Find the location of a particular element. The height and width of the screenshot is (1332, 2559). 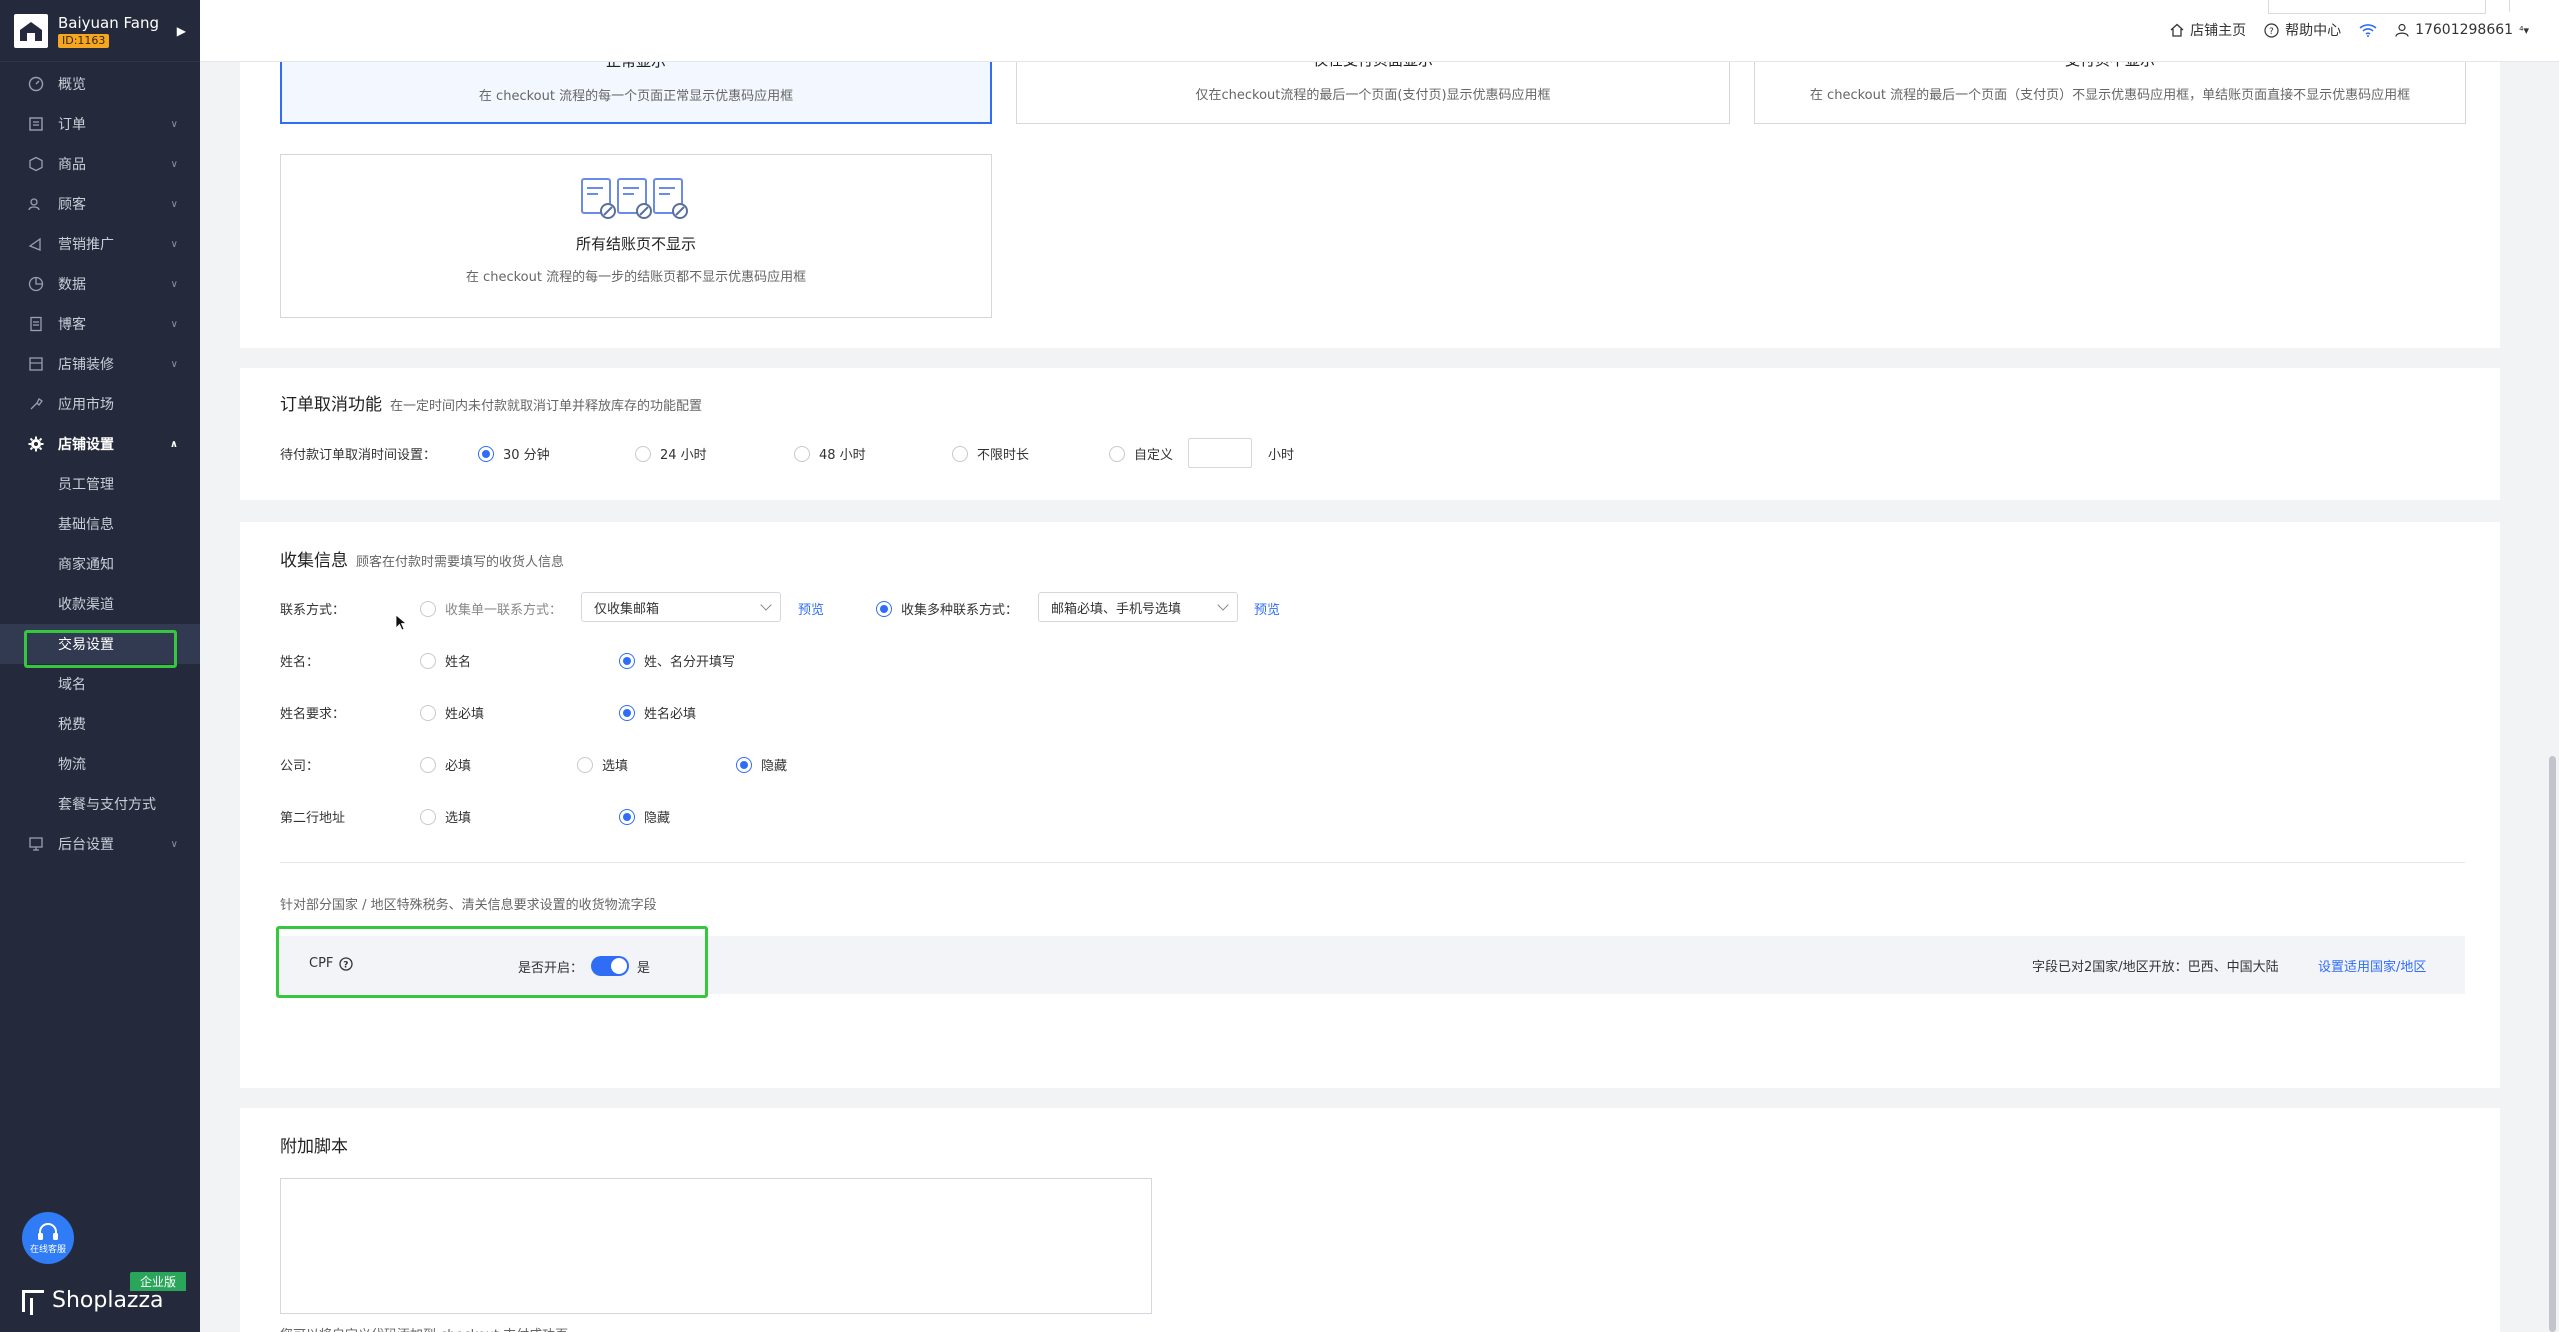

address2-option-hidden: 隐藏 is located at coordinates (644, 816).